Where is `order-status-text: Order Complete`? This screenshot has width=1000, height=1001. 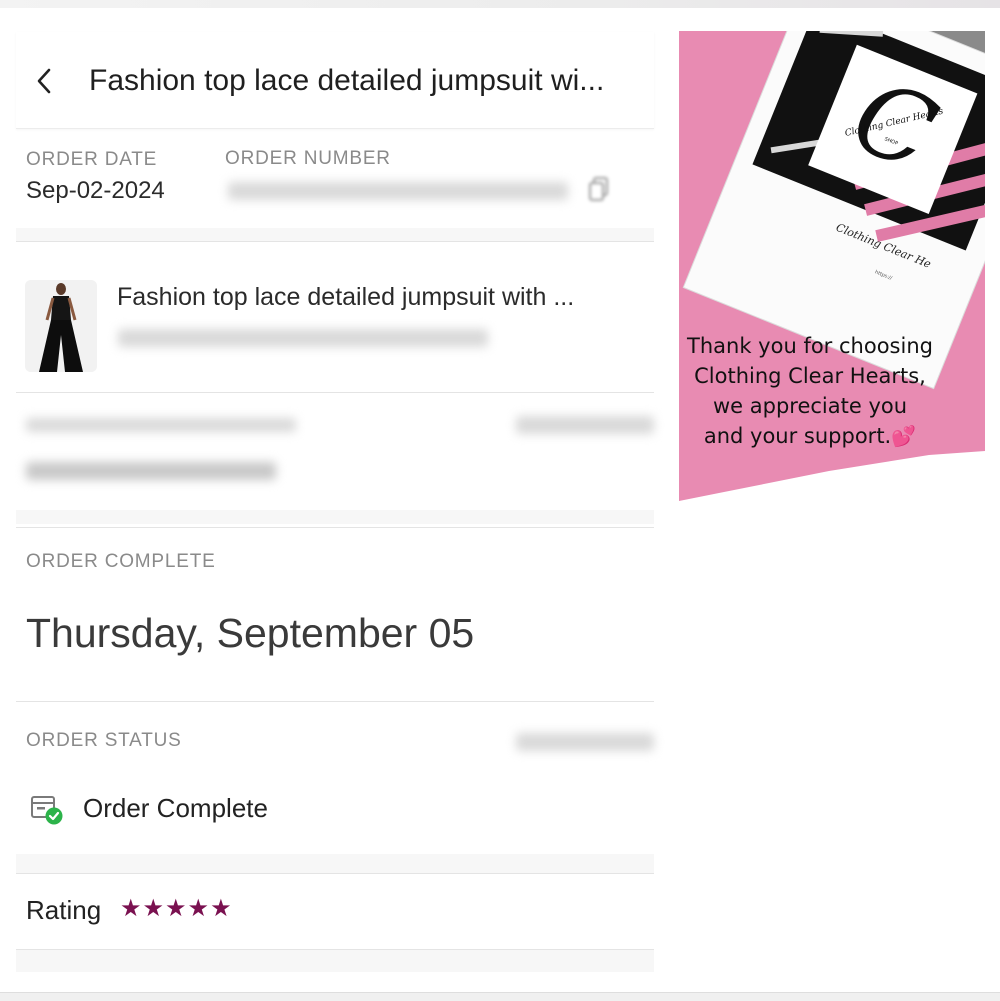
order-status-text: Order Complete is located at coordinates (175, 808).